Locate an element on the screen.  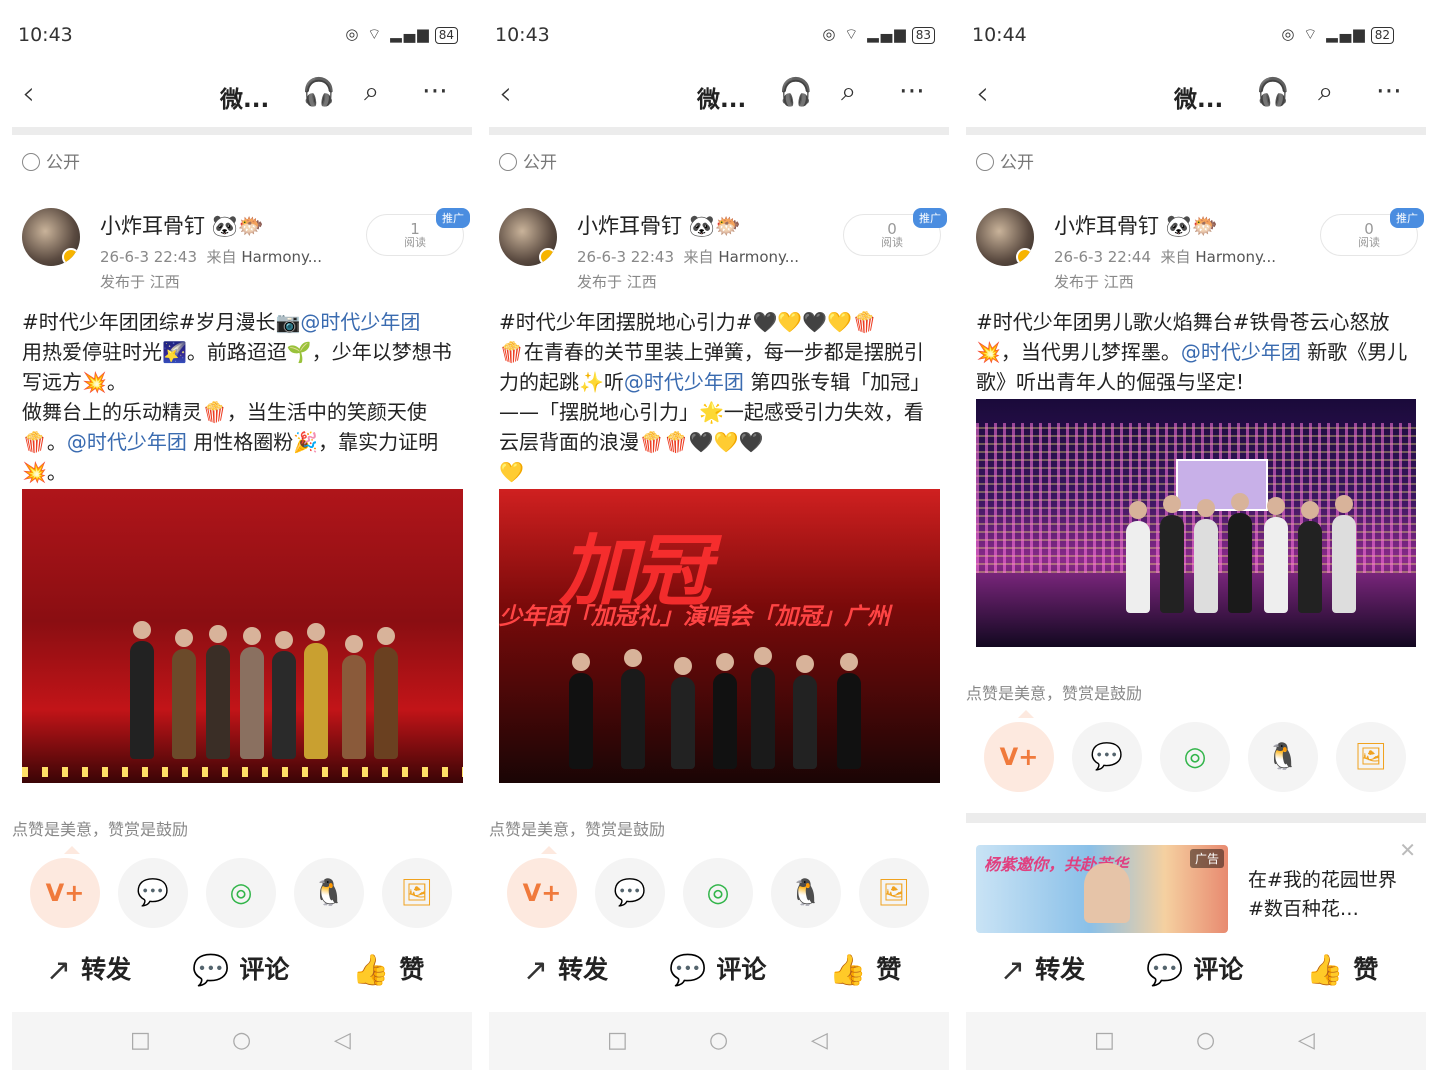
status-time: 10:44 is located at coordinates (999, 35).